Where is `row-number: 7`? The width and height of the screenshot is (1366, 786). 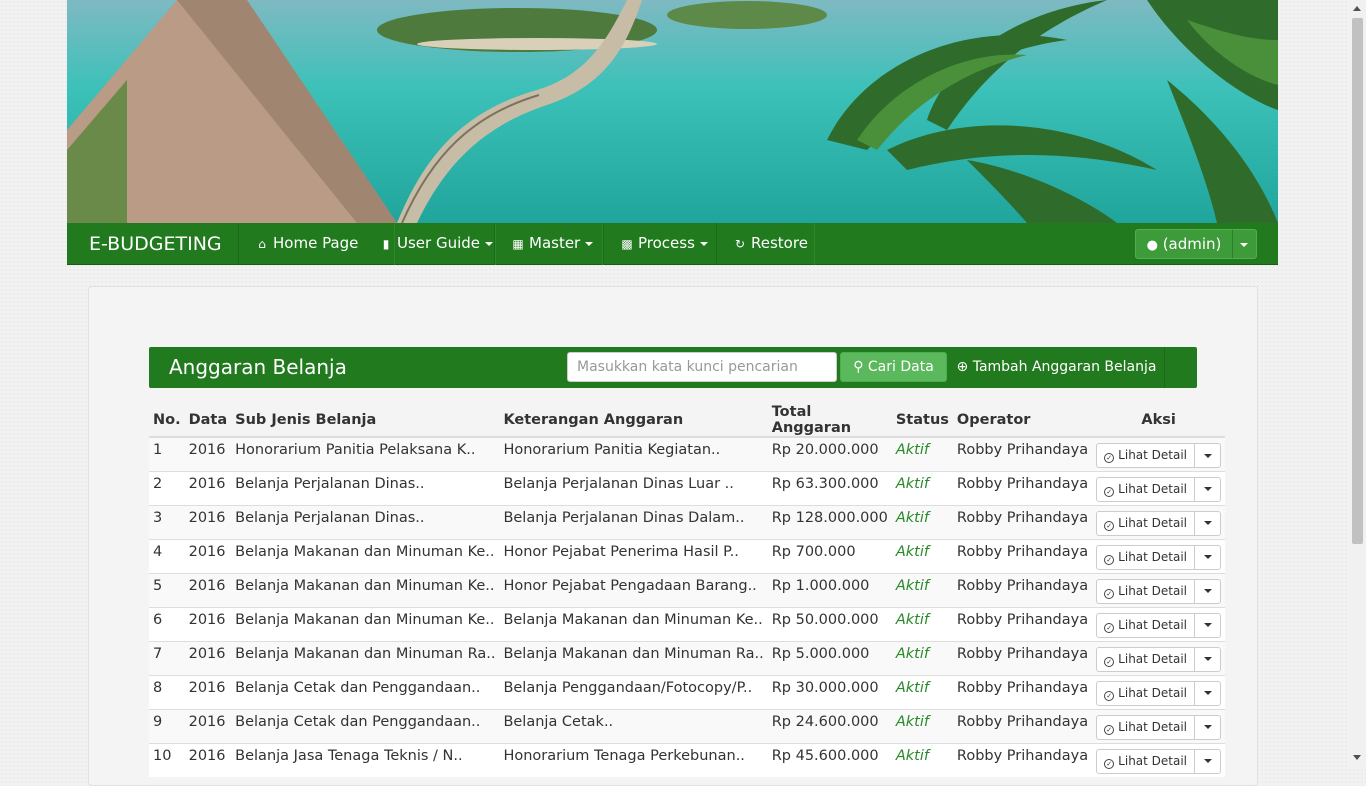
row-number: 7 is located at coordinates (167, 657).